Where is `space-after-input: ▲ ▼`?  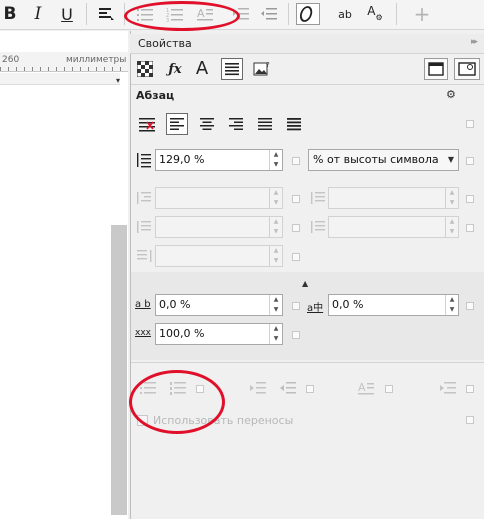 space-after-input: ▲ ▼ is located at coordinates (393, 227).